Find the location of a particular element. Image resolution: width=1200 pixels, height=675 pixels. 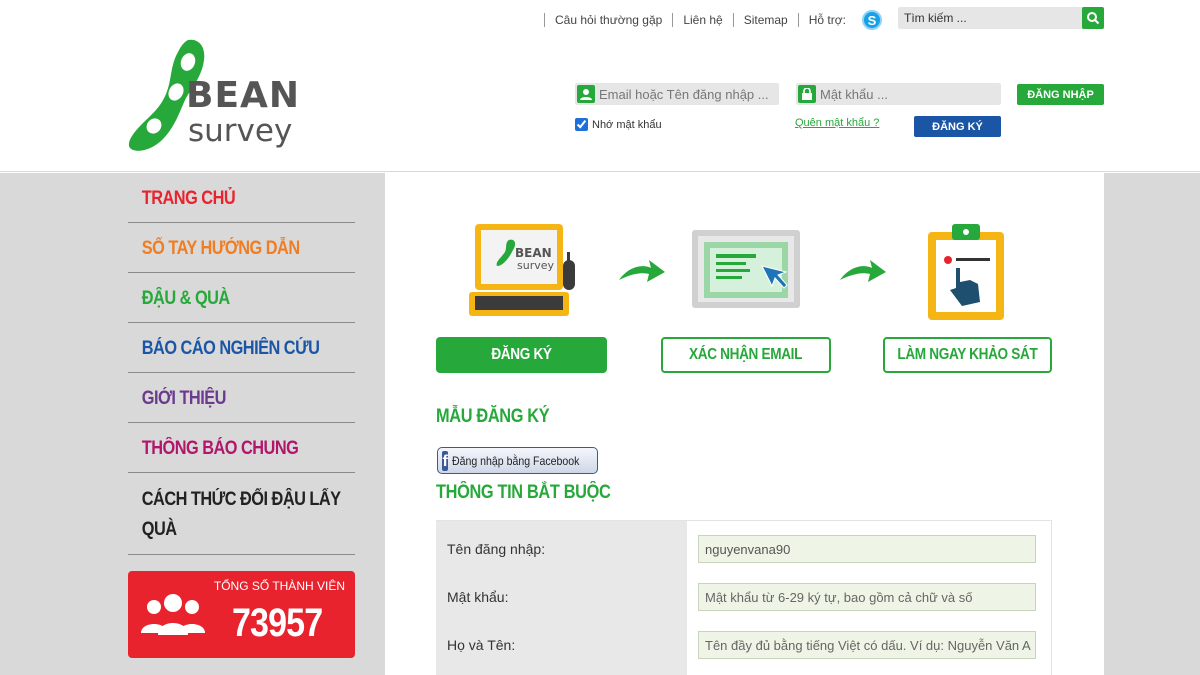

member-count-box: TỔNG SỐ THÀNH VIÊN 73957 is located at coordinates (241, 614).